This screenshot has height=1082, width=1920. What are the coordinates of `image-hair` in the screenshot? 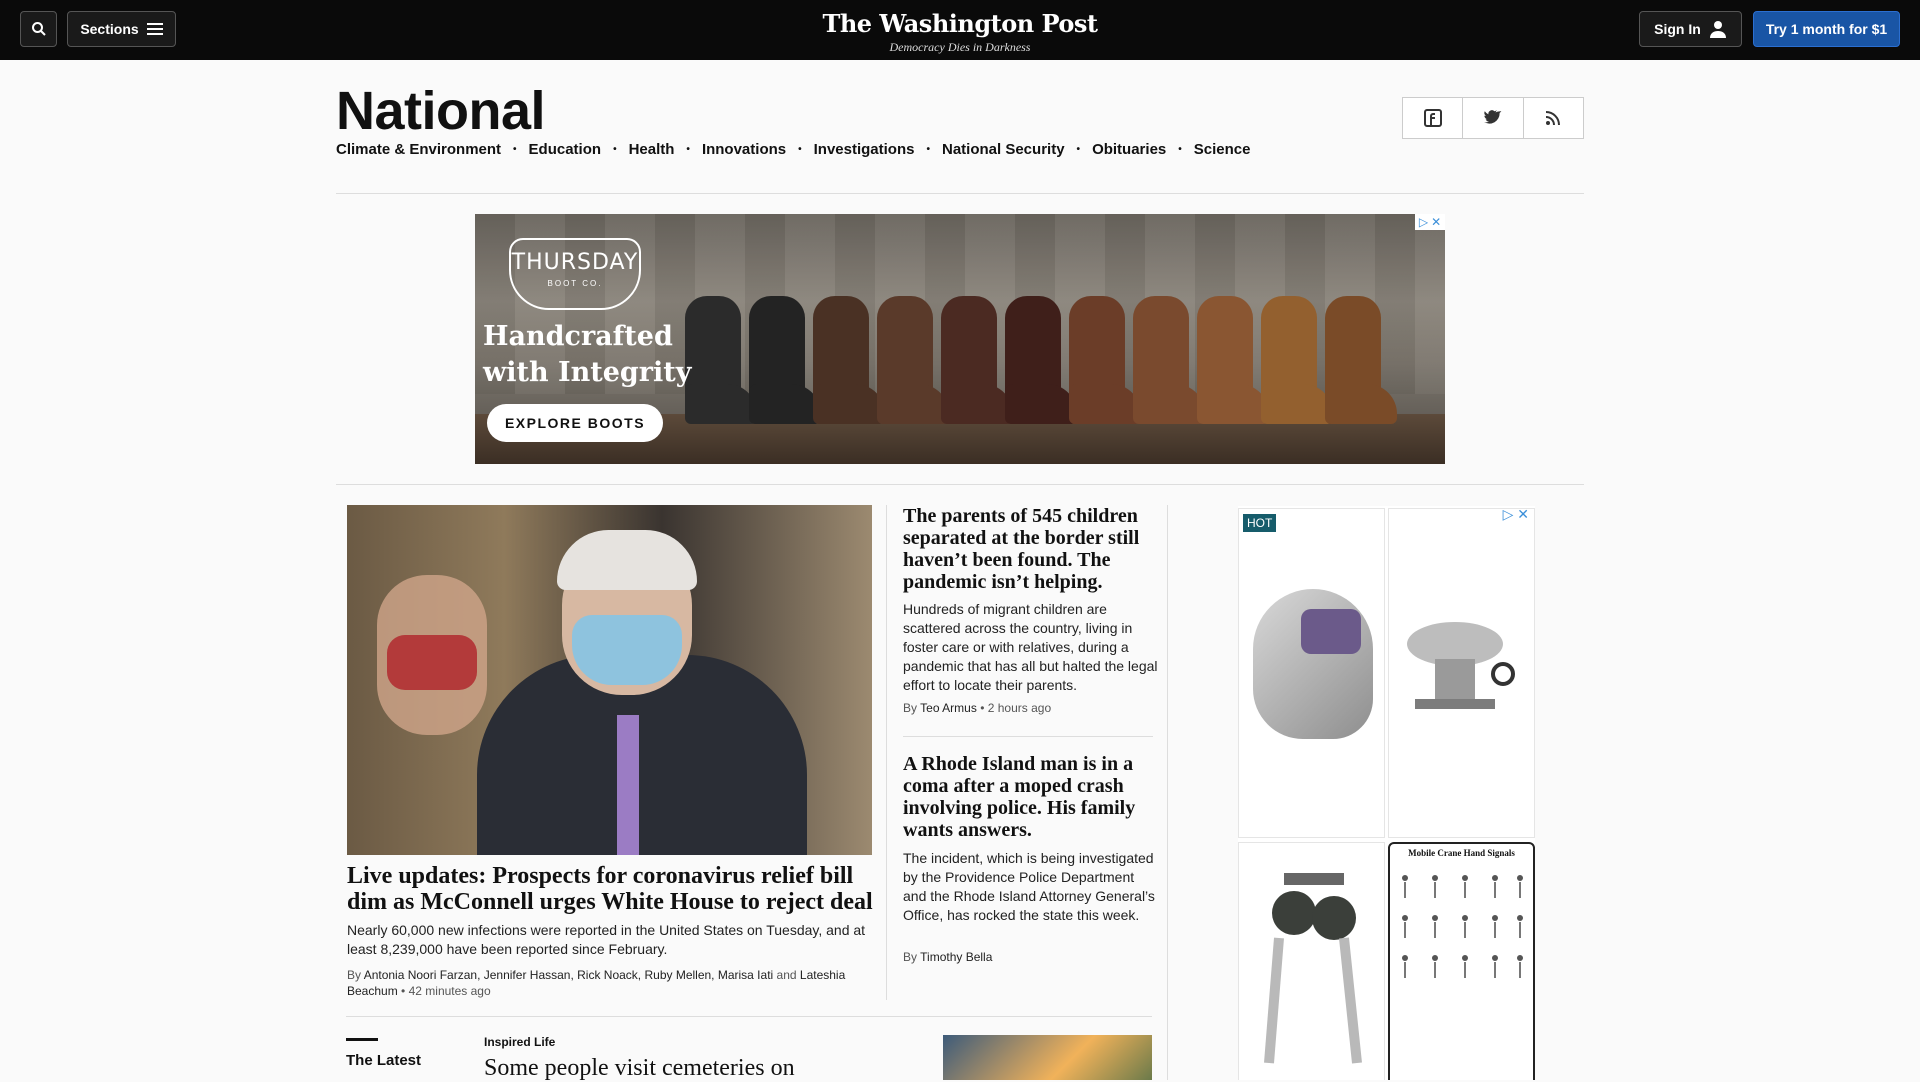 It's located at (627, 560).